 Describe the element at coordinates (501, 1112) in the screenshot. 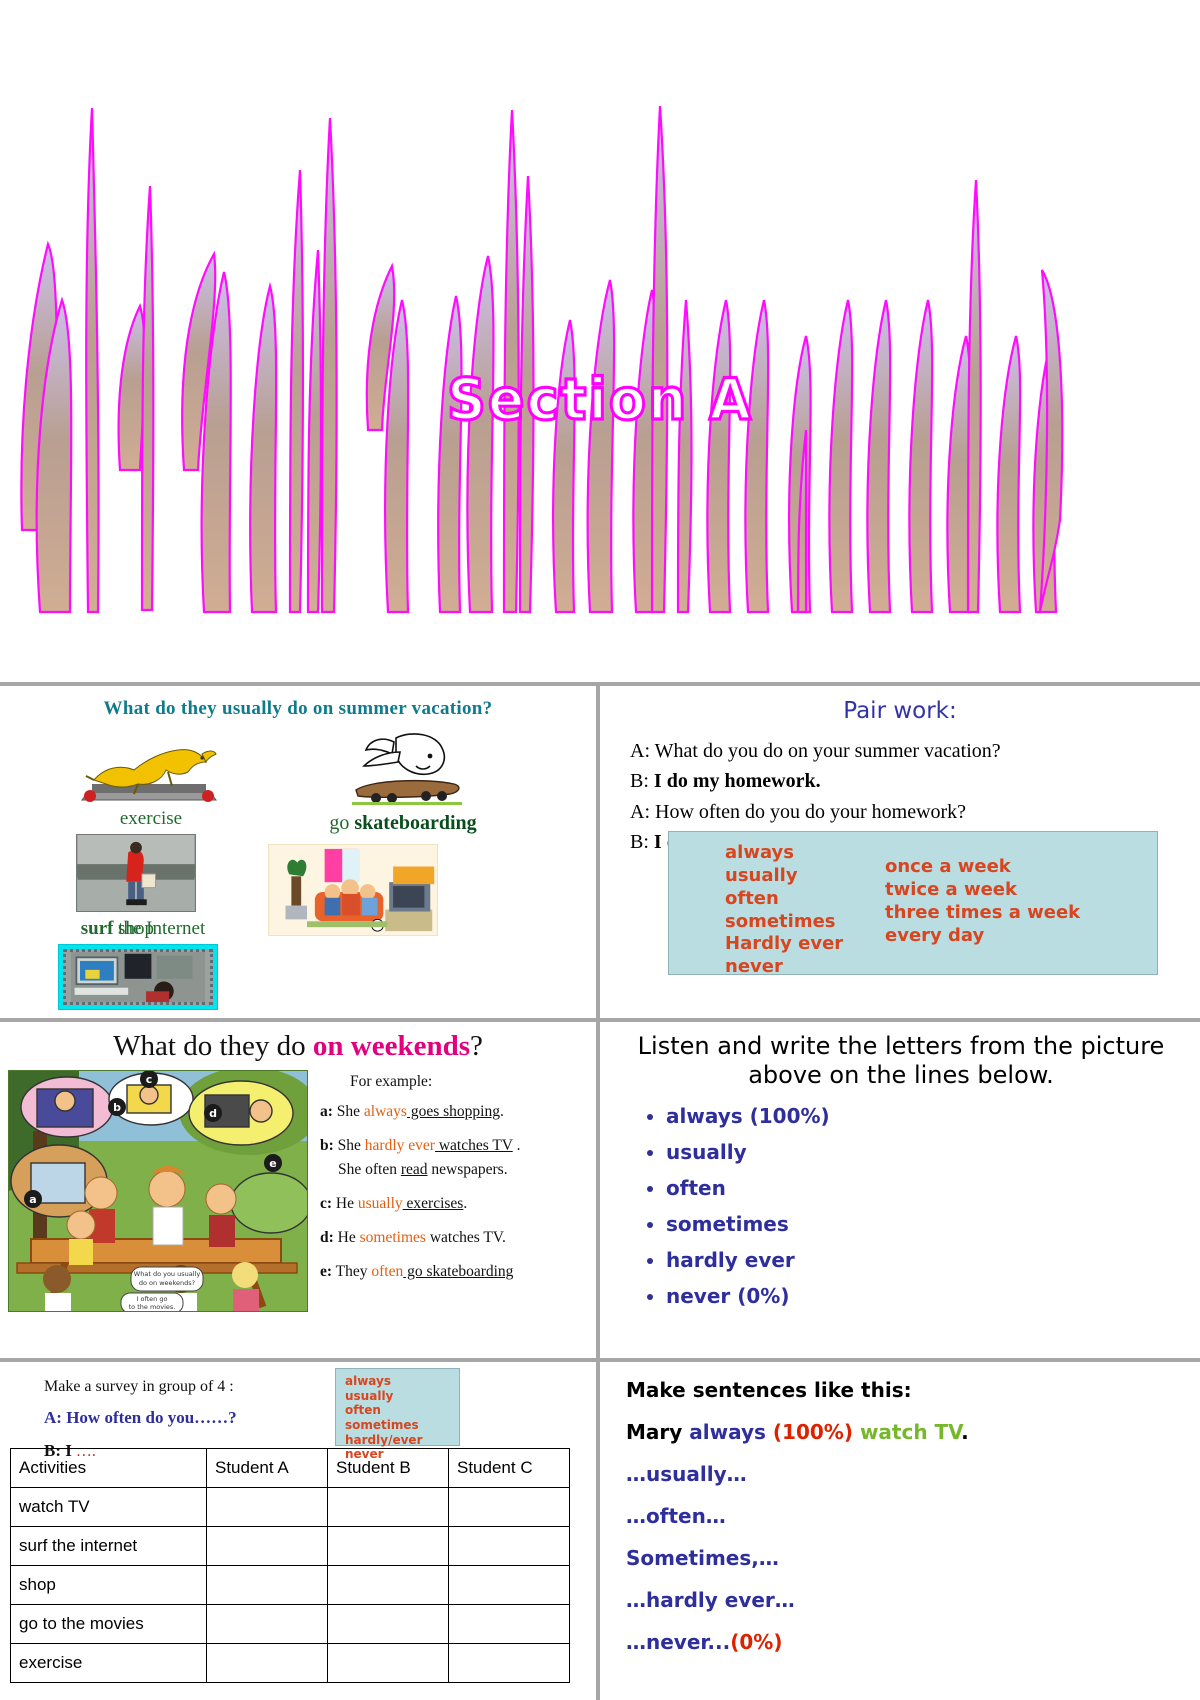

I see `example-tail-a: .` at that location.